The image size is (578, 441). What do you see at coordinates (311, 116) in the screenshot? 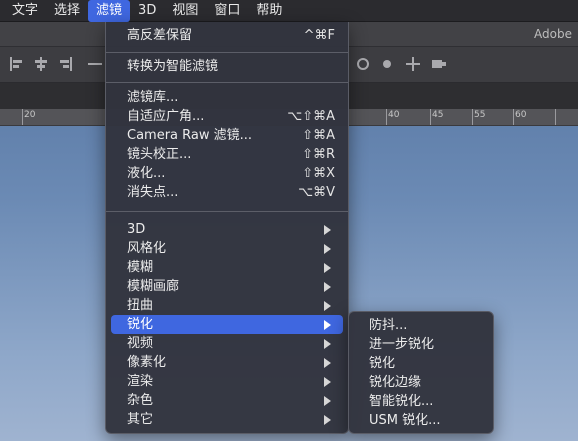
I see `shortcut-label: ⌥⇧⌘A` at bounding box center [311, 116].